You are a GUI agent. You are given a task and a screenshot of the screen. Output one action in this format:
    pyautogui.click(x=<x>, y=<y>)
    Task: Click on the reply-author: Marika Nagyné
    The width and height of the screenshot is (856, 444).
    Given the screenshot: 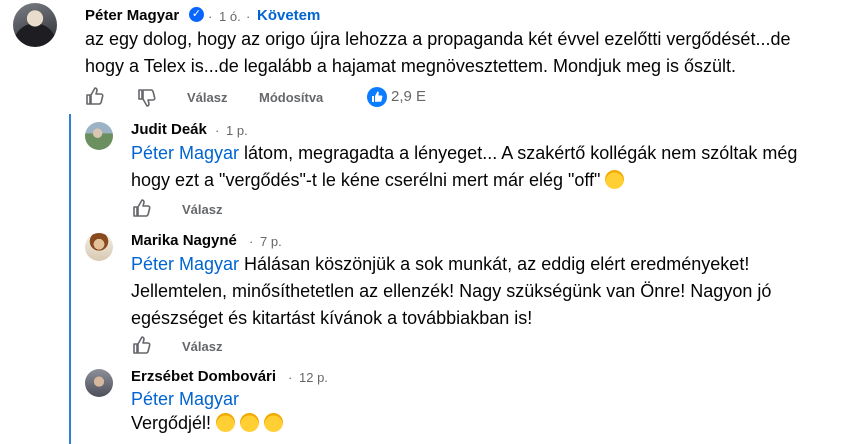 What is the action you would take?
    pyautogui.click(x=184, y=240)
    